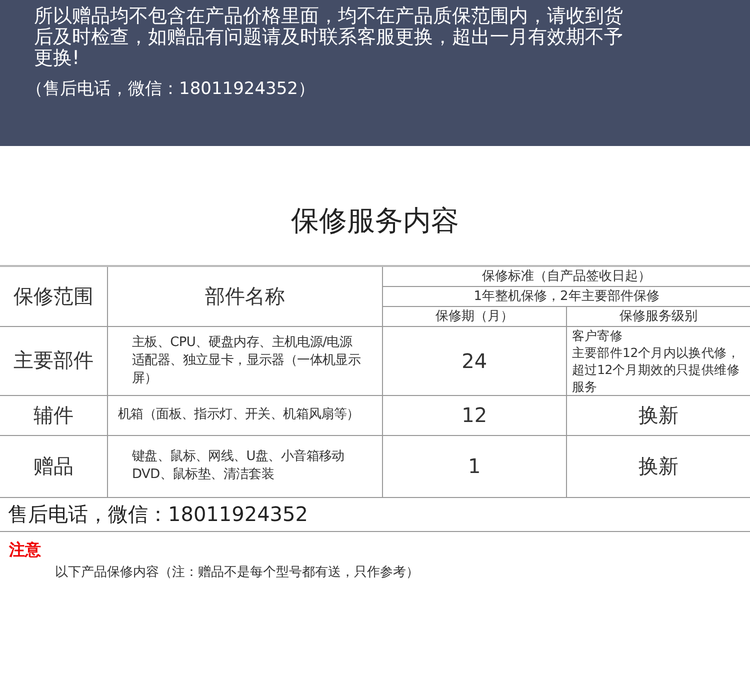 This screenshot has height=673, width=750. I want to click on notice-text: 所以赠品均不包含在产品价格里面，均不在产品质保范围内，请收到货后及时检查，如赠品有问题请及时联系客服更换，超出一月有效期不予更换!, so click(329, 37).